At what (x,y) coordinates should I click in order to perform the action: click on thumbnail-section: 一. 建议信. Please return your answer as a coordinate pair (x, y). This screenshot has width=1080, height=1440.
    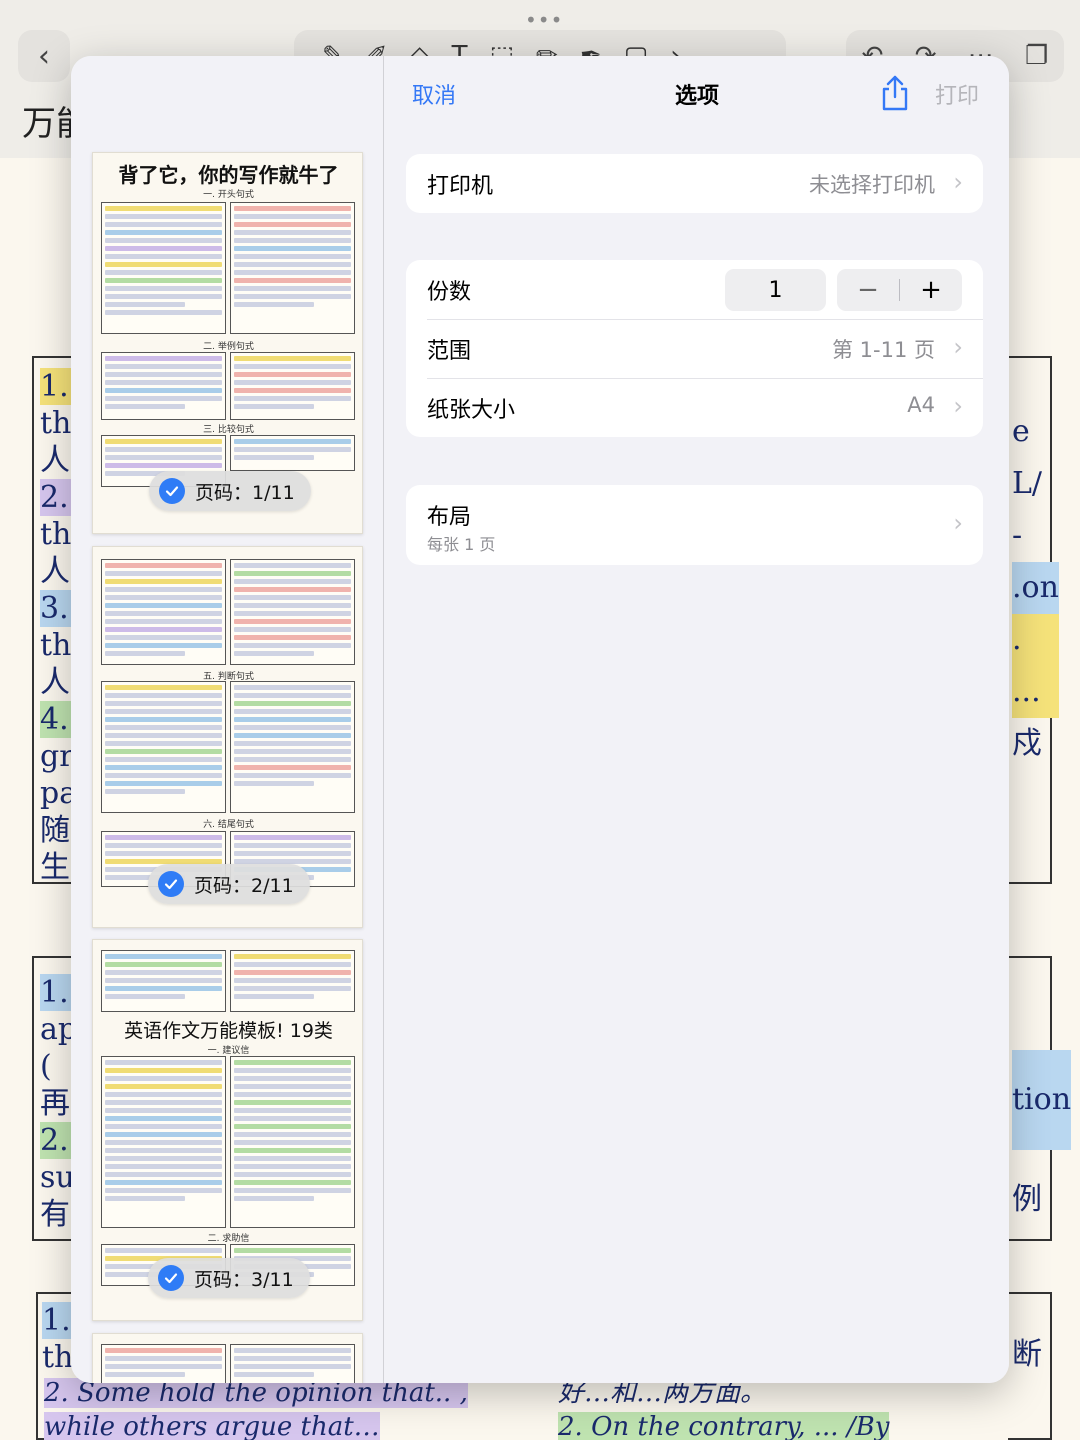
    Looking at the image, I should click on (228, 1051).